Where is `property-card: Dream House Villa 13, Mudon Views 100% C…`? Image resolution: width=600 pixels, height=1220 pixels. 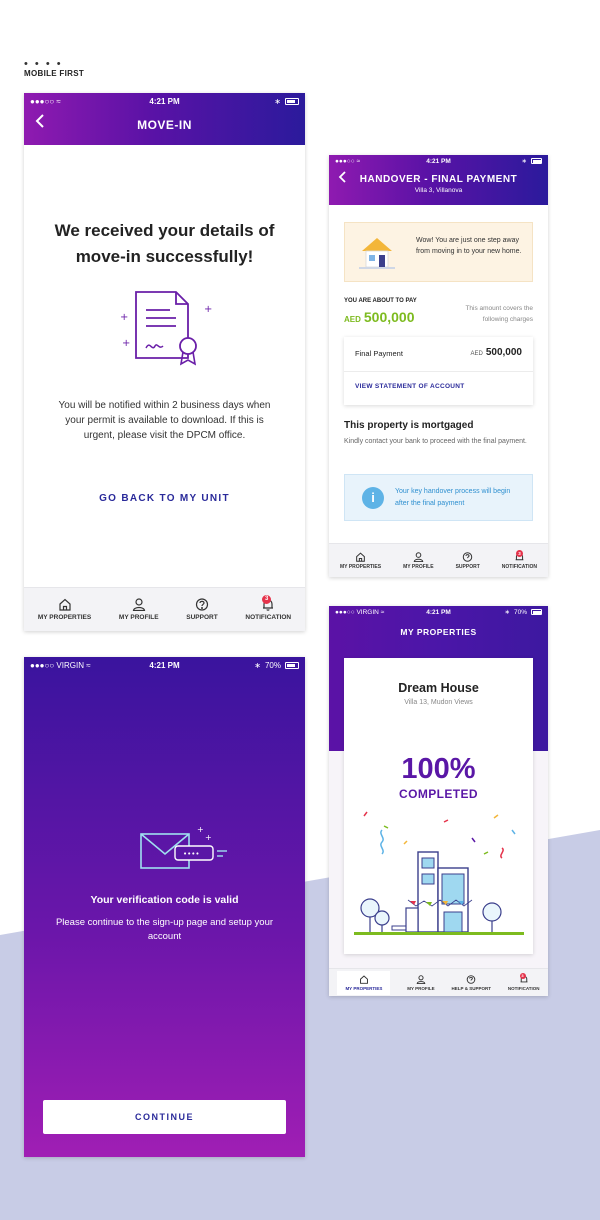 property-card: Dream House Villa 13, Mudon Views 100% C… is located at coordinates (438, 806).